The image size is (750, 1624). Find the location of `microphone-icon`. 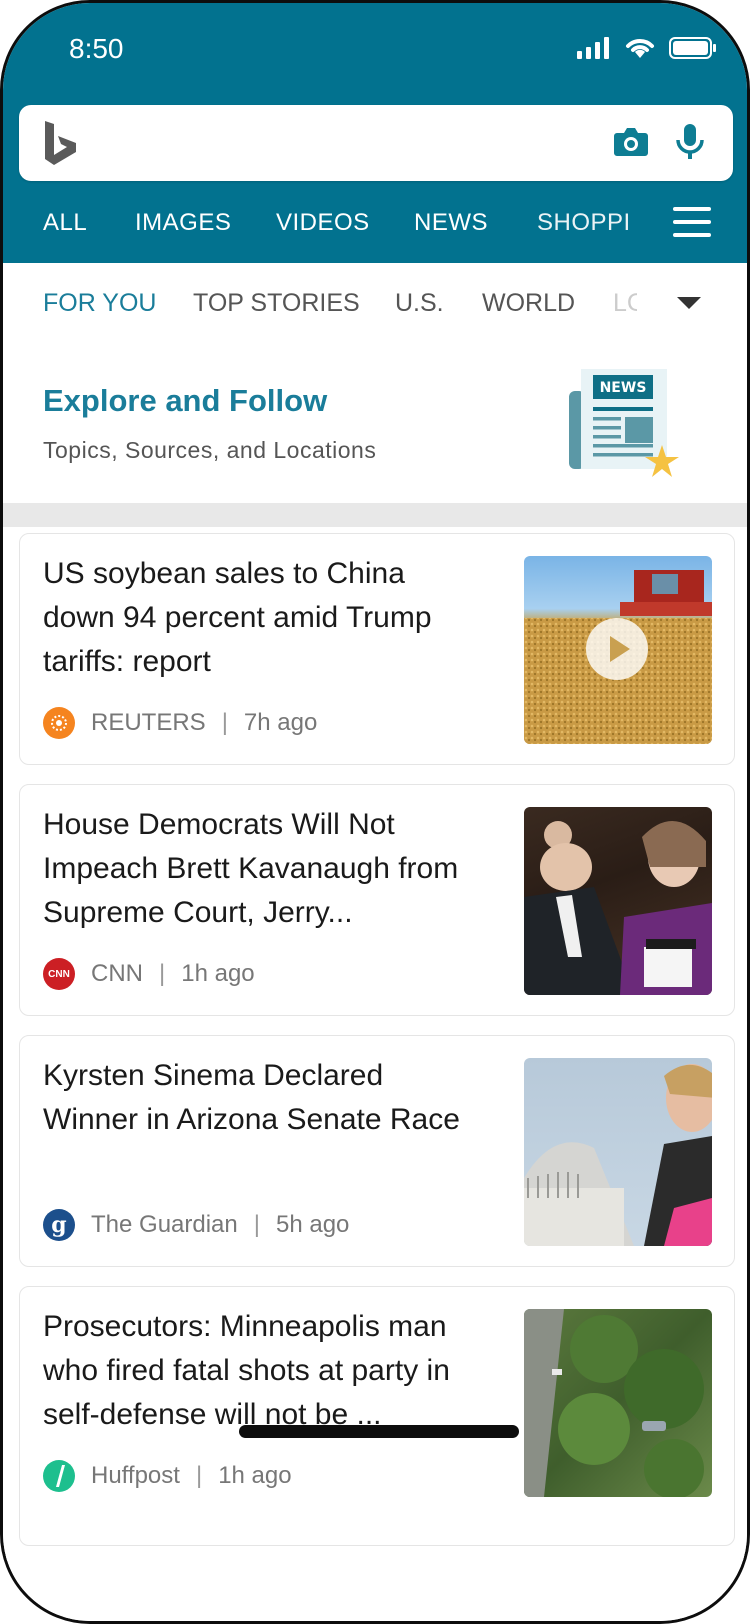

microphone-icon is located at coordinates (690, 142).